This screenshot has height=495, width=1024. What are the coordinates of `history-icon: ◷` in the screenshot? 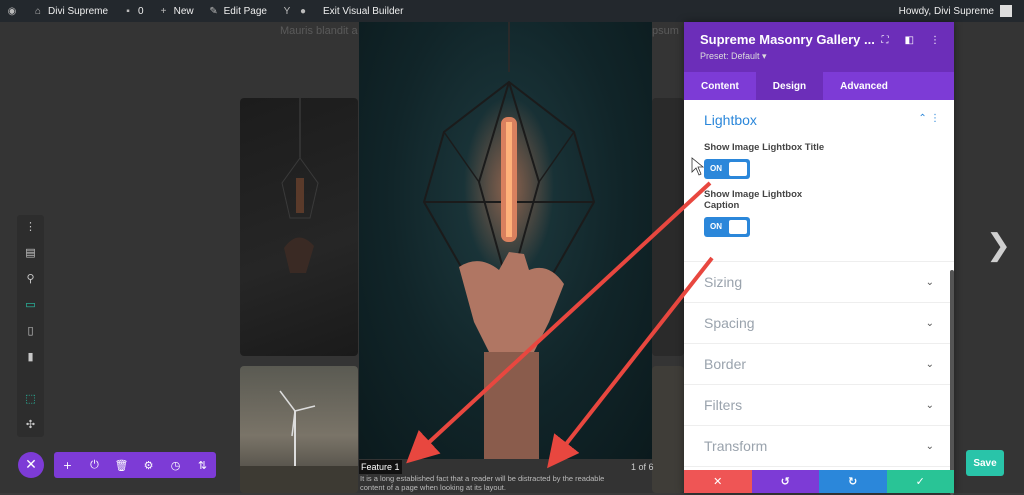 It's located at (175, 465).